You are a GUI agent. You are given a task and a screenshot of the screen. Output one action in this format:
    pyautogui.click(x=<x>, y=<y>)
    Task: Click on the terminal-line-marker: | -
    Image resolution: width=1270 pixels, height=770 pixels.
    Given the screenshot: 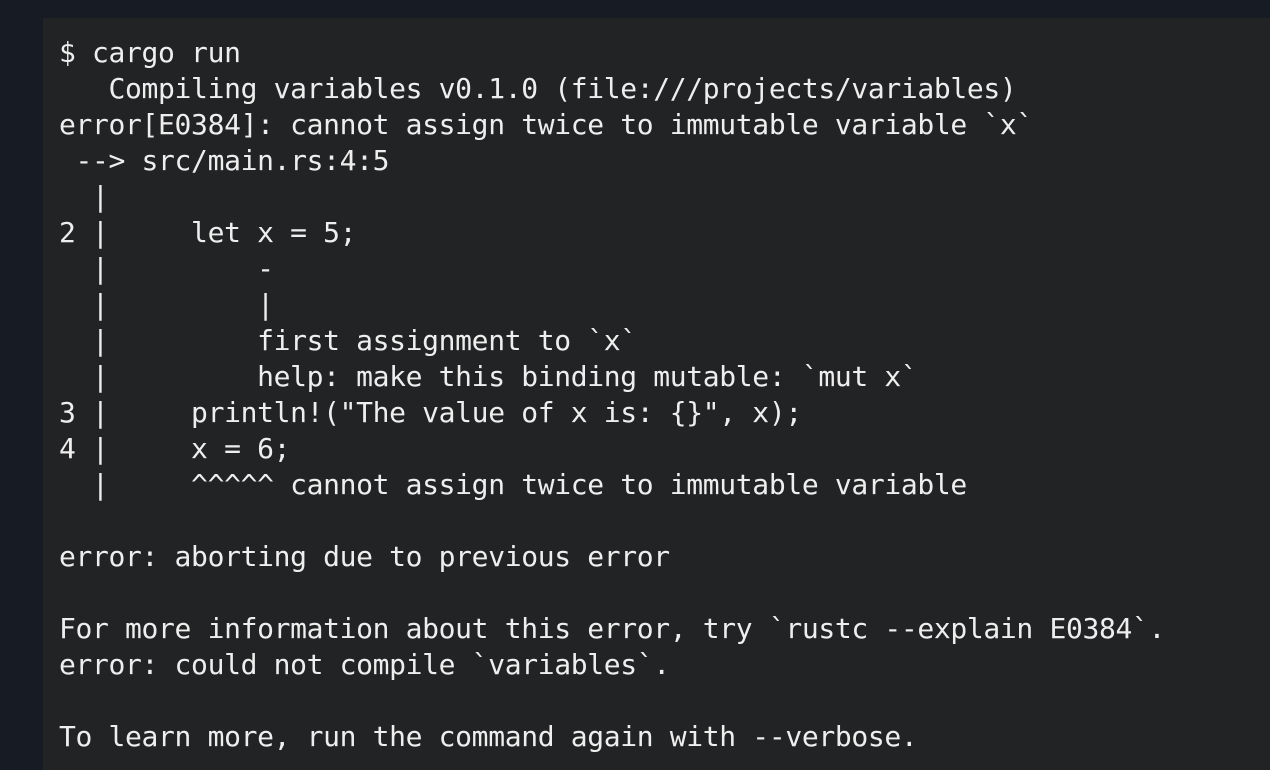 What is the action you would take?
    pyautogui.click(x=166, y=268)
    